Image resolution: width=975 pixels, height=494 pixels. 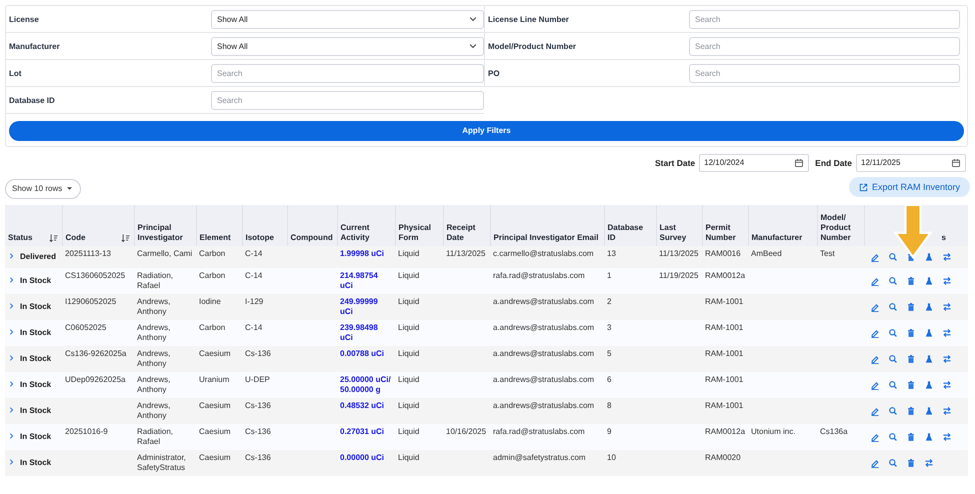 What do you see at coordinates (312, 225) in the screenshot?
I see `column-header: Compound` at bounding box center [312, 225].